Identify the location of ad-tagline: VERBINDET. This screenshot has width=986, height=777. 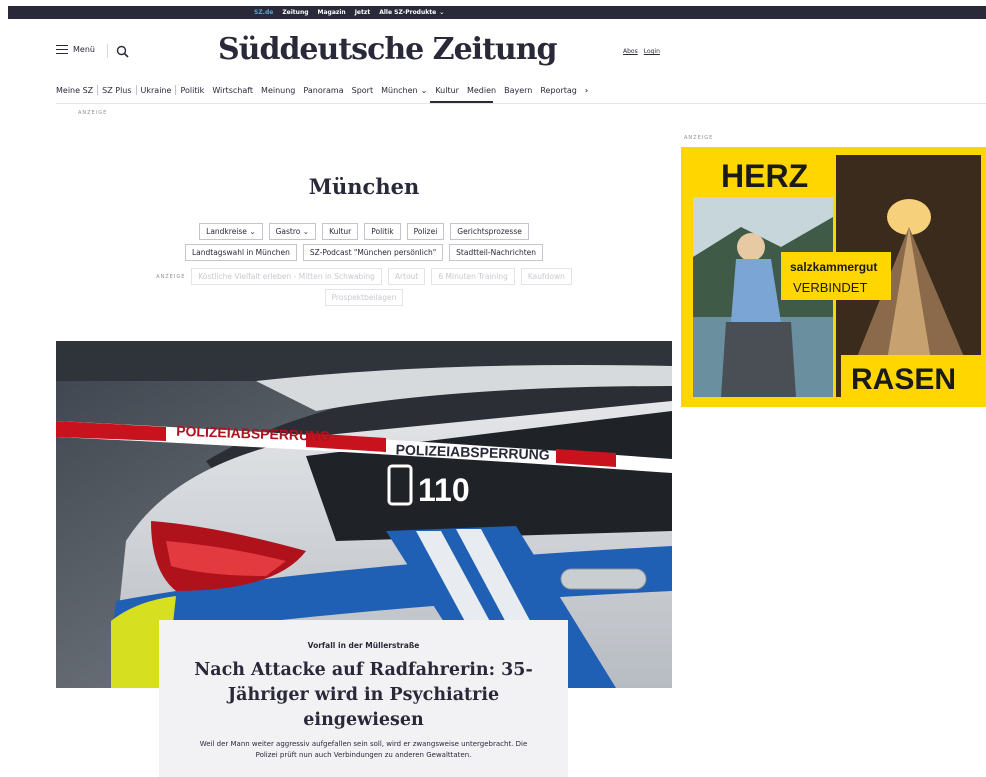
(830, 287).